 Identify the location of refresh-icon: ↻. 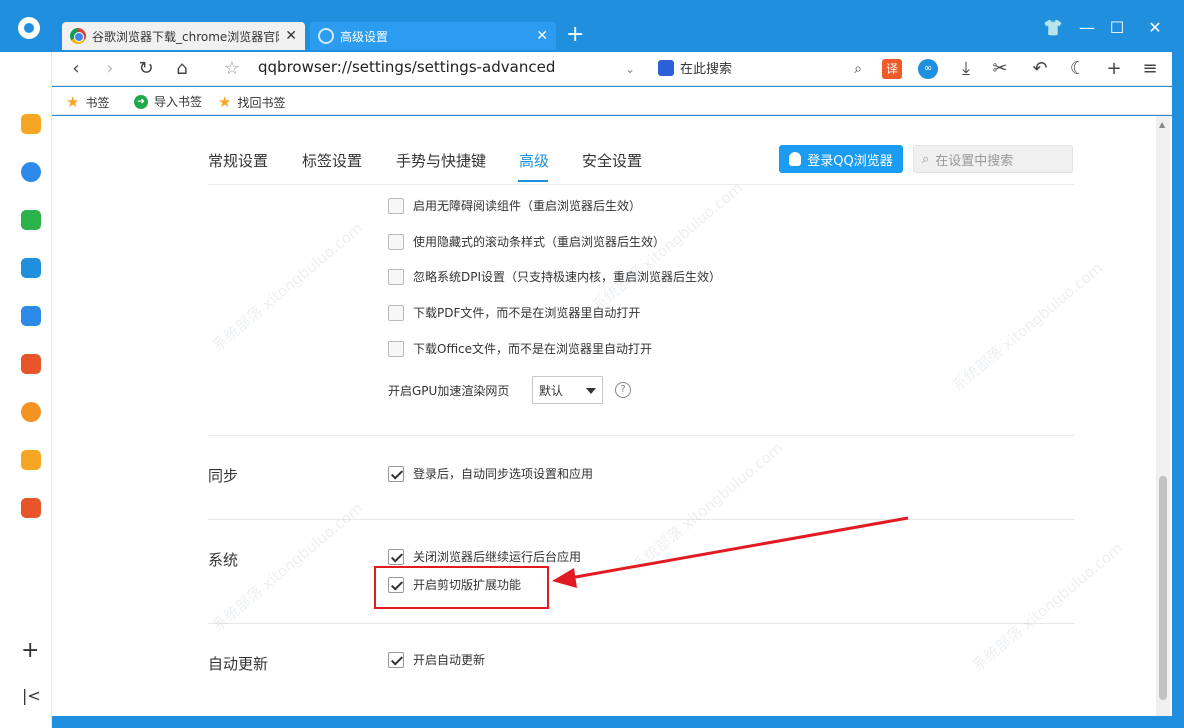
(146, 69).